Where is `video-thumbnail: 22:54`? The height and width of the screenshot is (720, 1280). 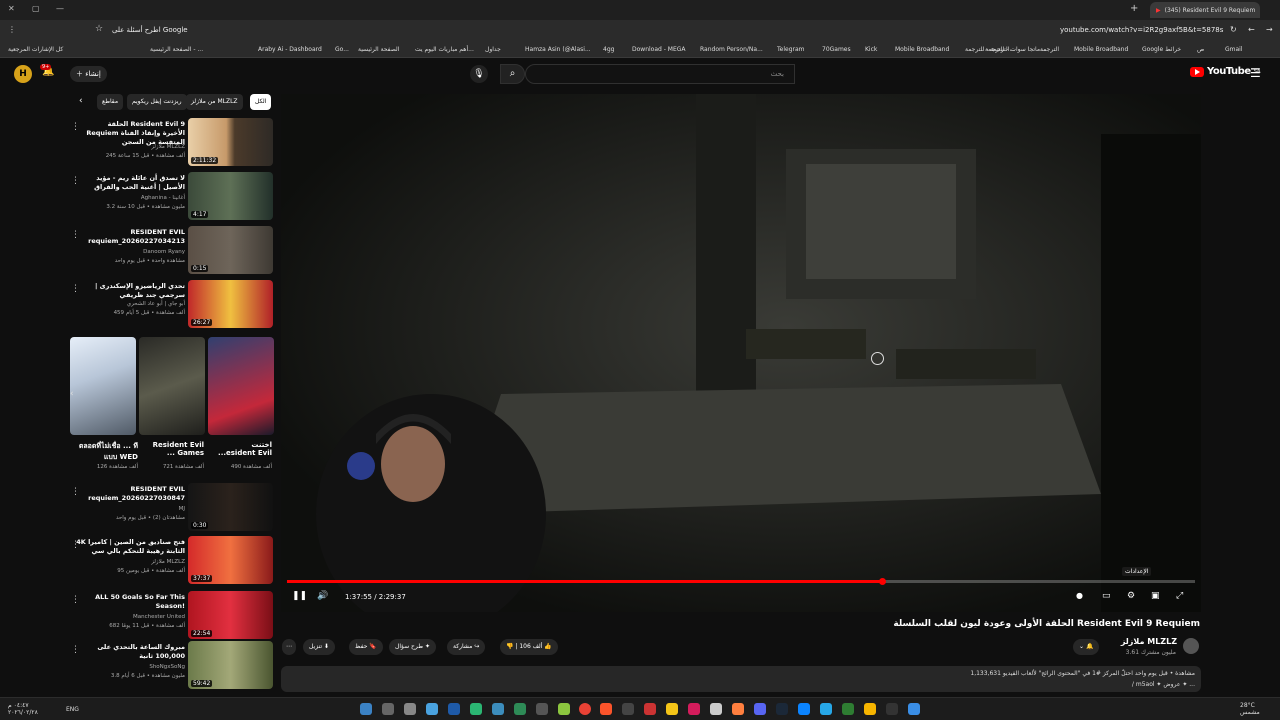
video-thumbnail: 22:54 is located at coordinates (230, 615).